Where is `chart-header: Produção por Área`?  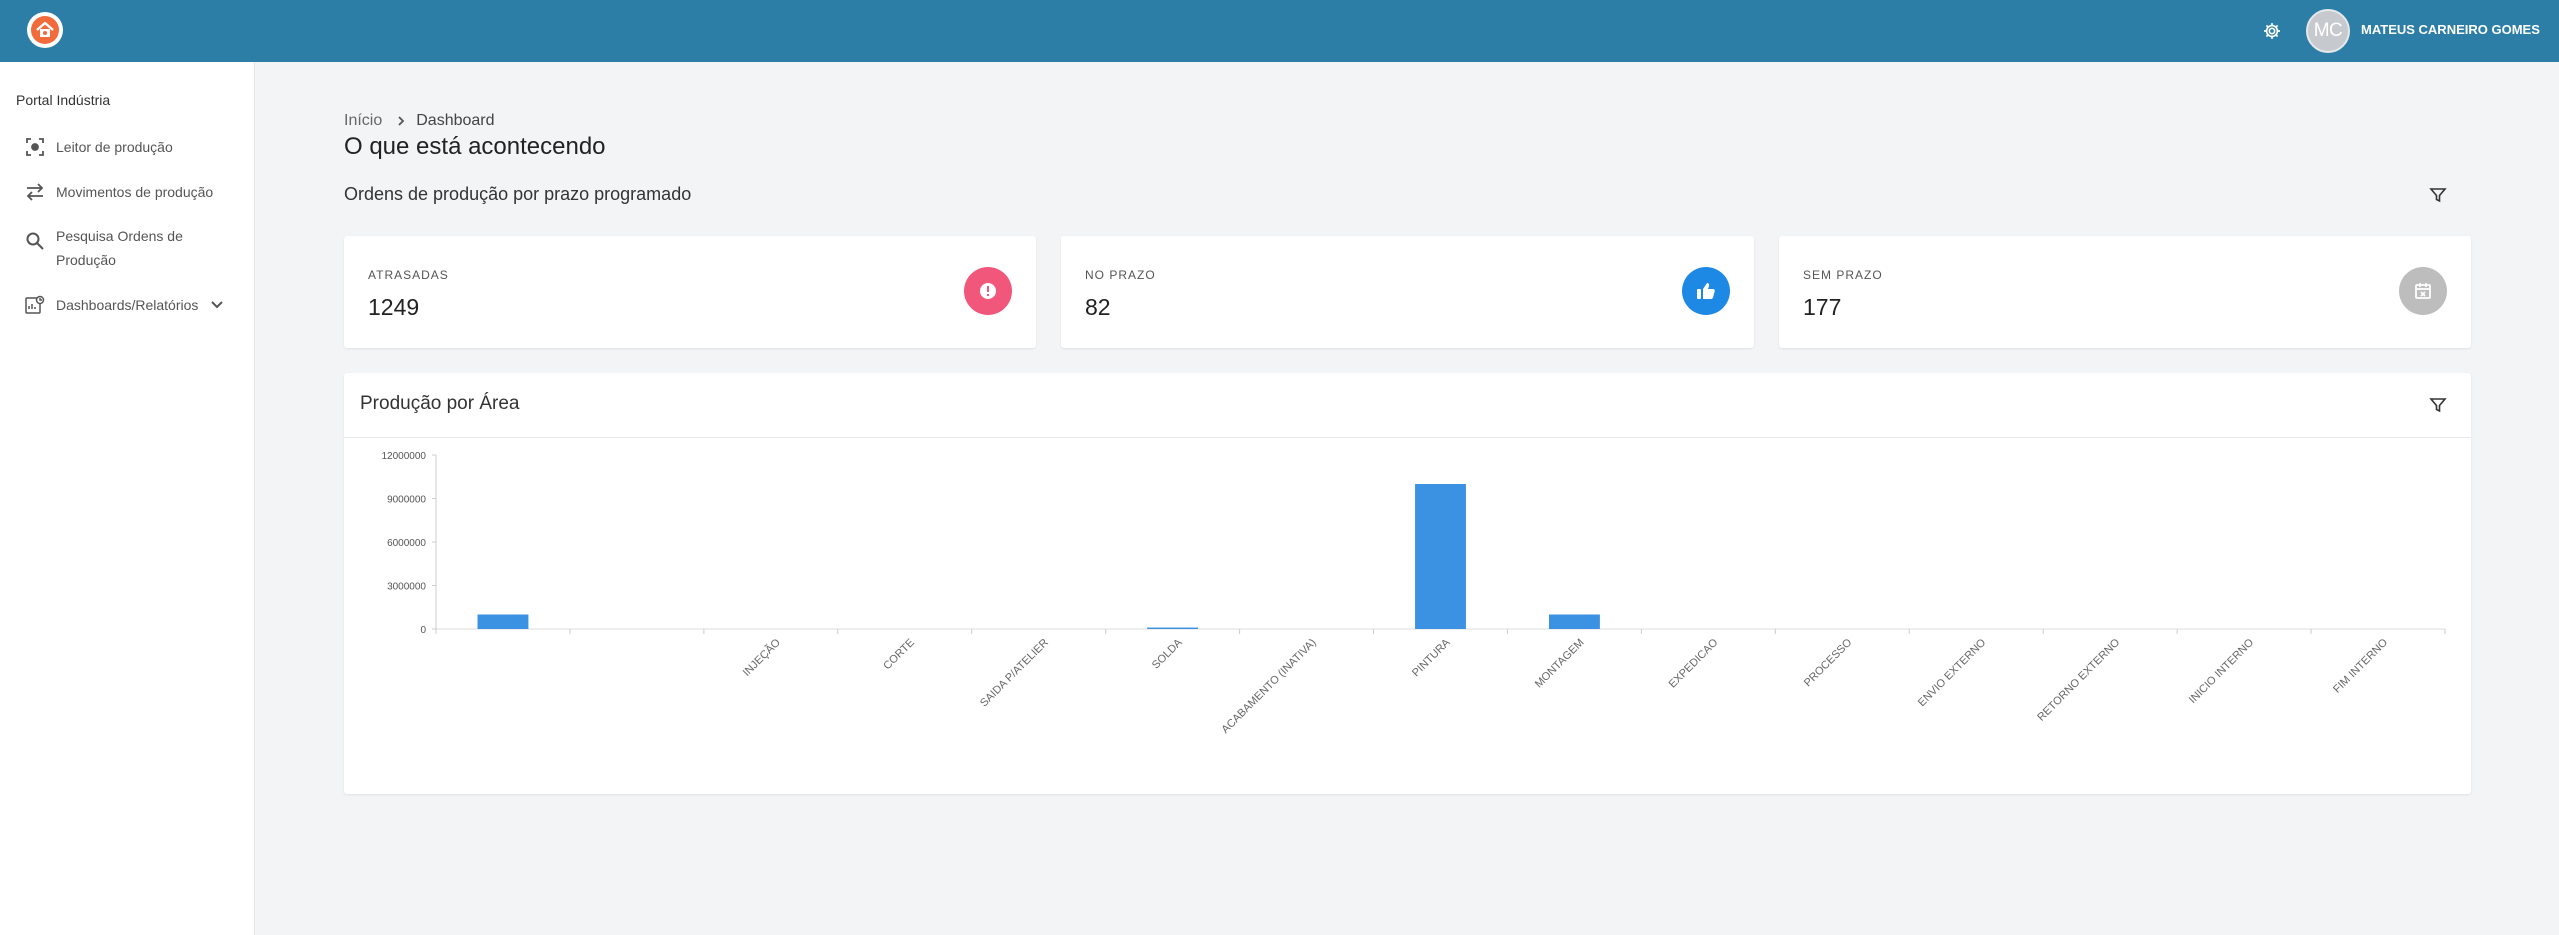 chart-header: Produção por Área is located at coordinates (1407, 405).